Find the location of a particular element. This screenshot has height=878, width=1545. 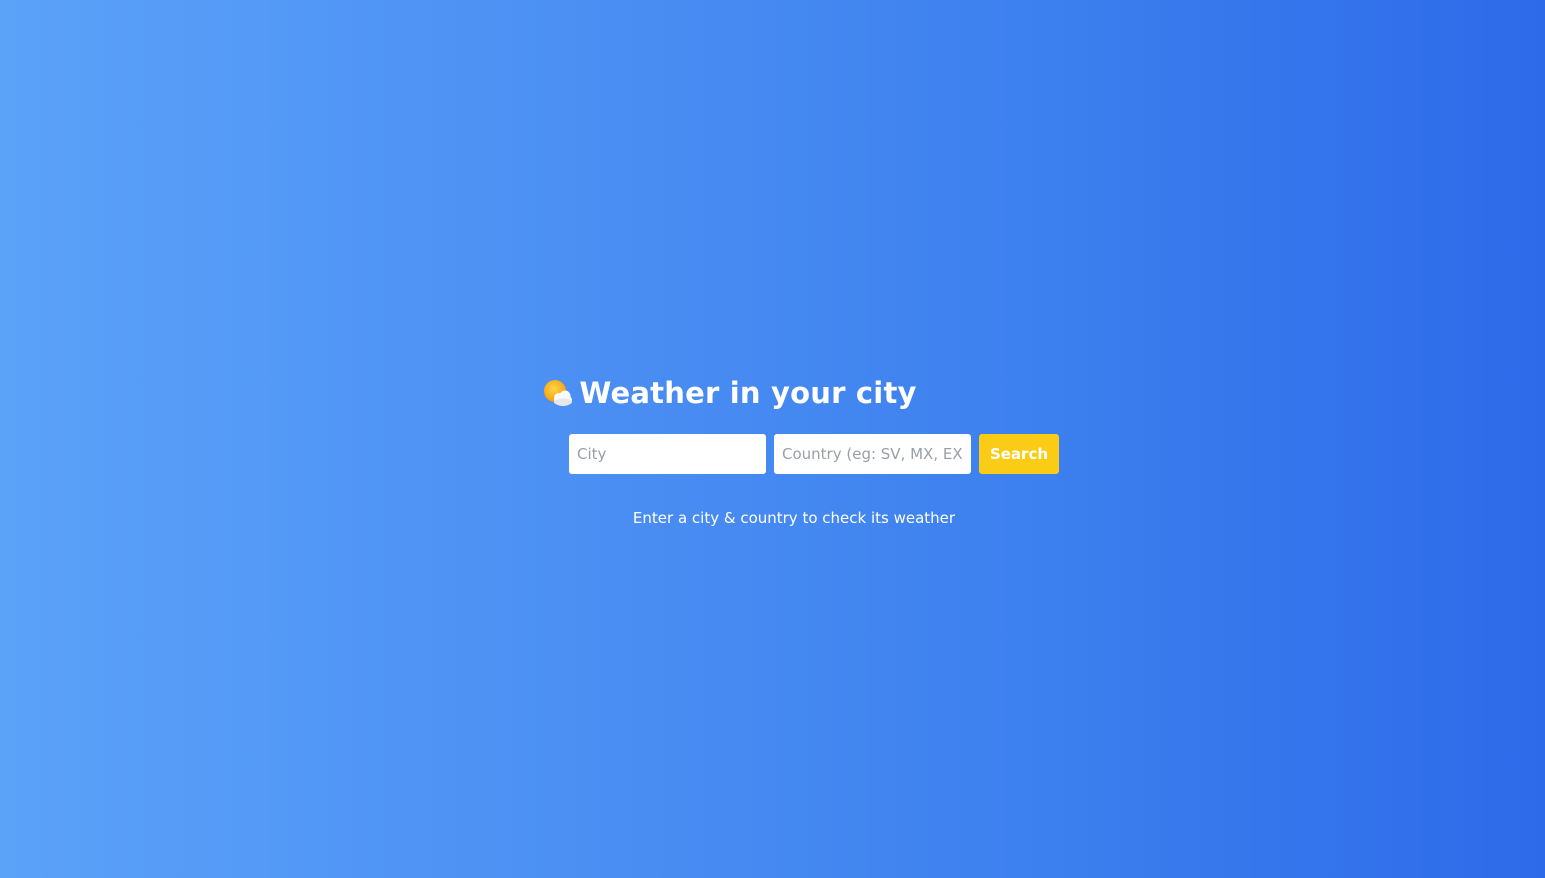

search-form: Search is located at coordinates (814, 454).